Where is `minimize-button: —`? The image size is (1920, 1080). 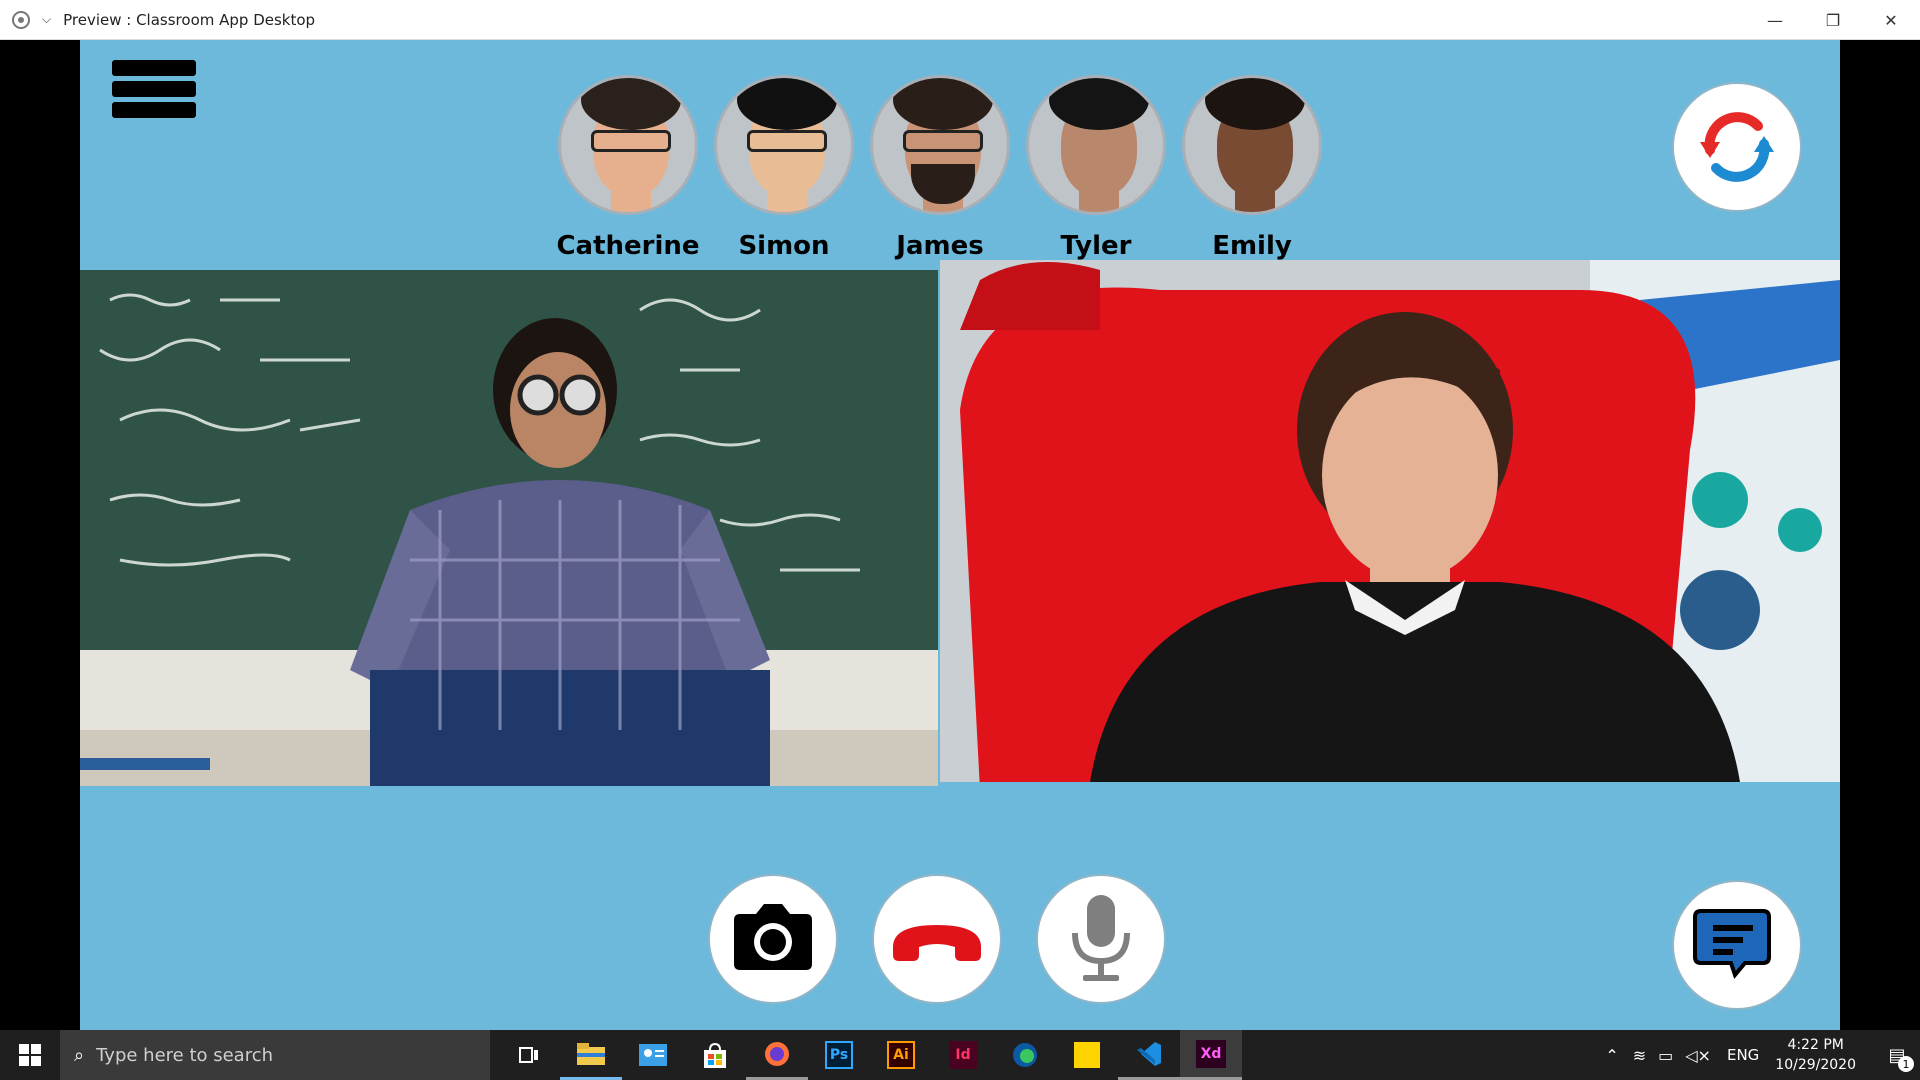
minimize-button: — is located at coordinates (1775, 20).